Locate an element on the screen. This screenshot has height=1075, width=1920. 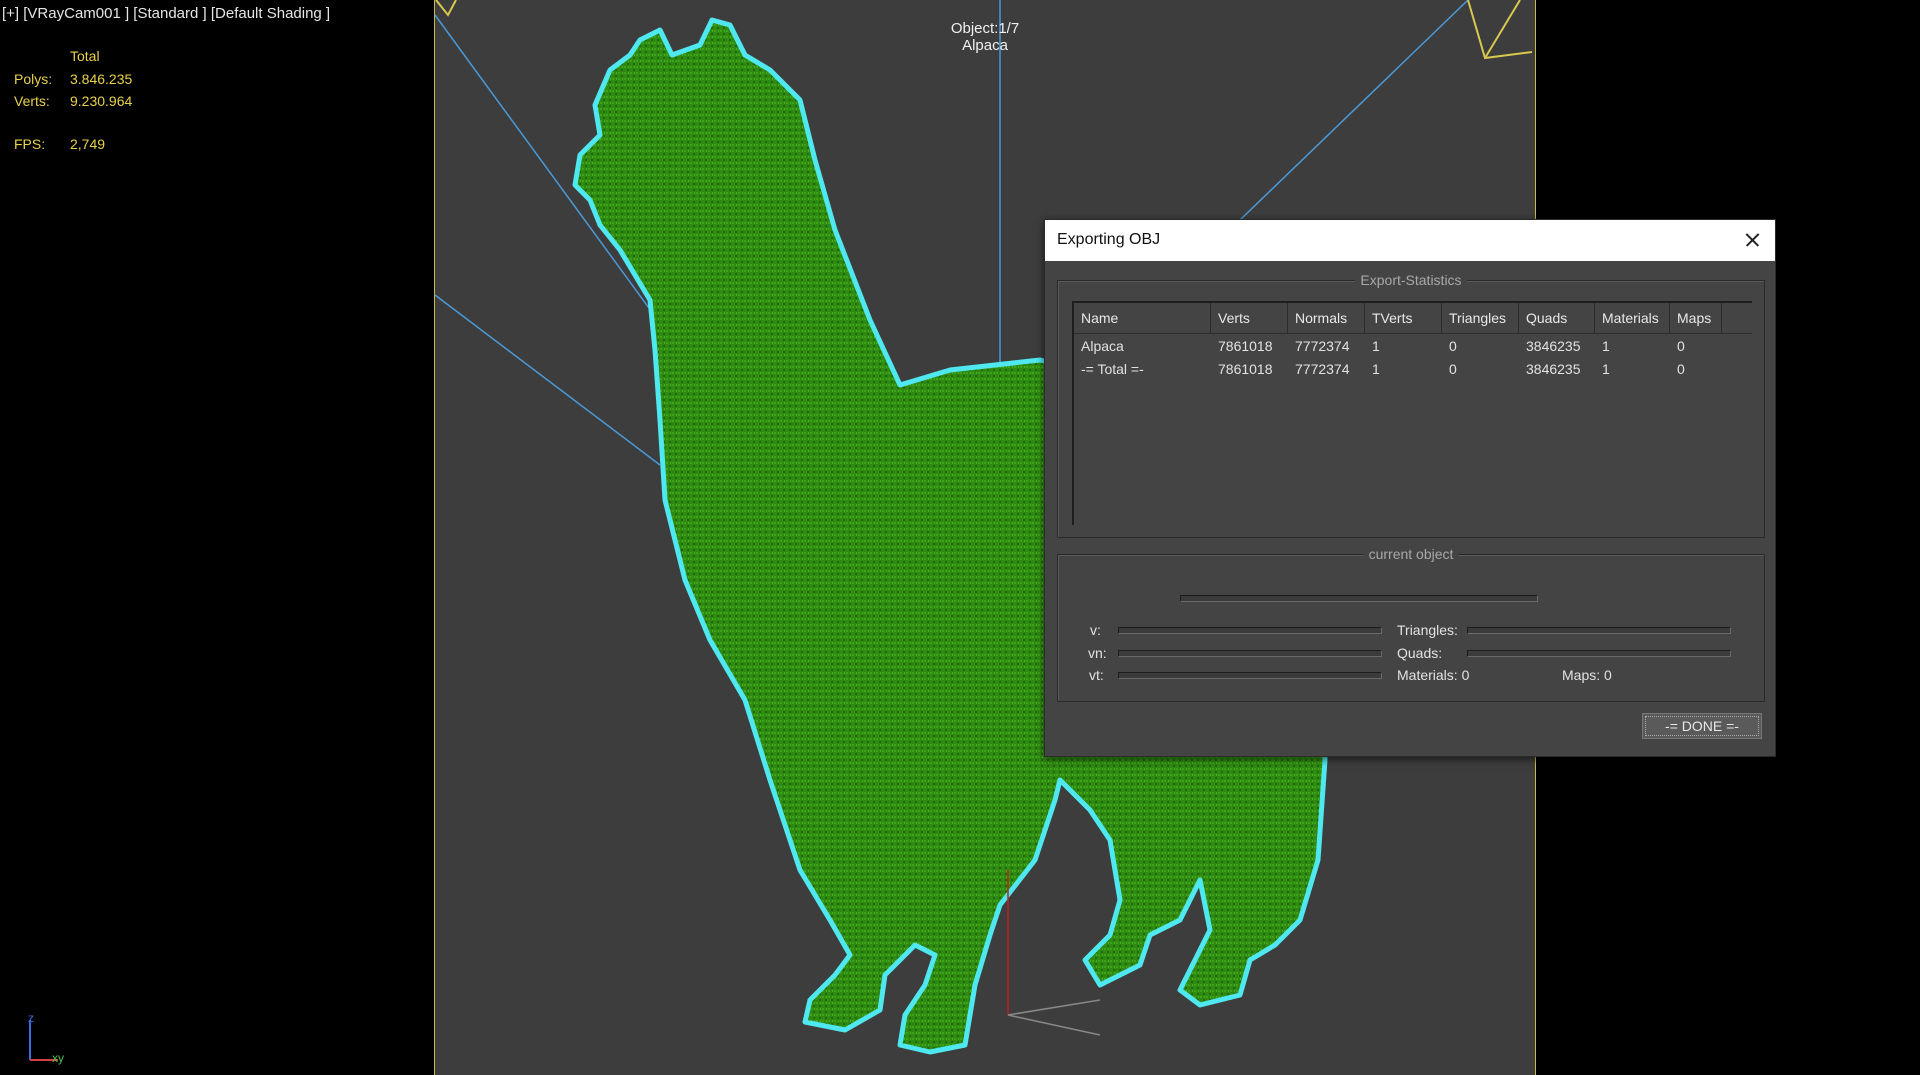
overall-progress-bar is located at coordinates (1359, 598).